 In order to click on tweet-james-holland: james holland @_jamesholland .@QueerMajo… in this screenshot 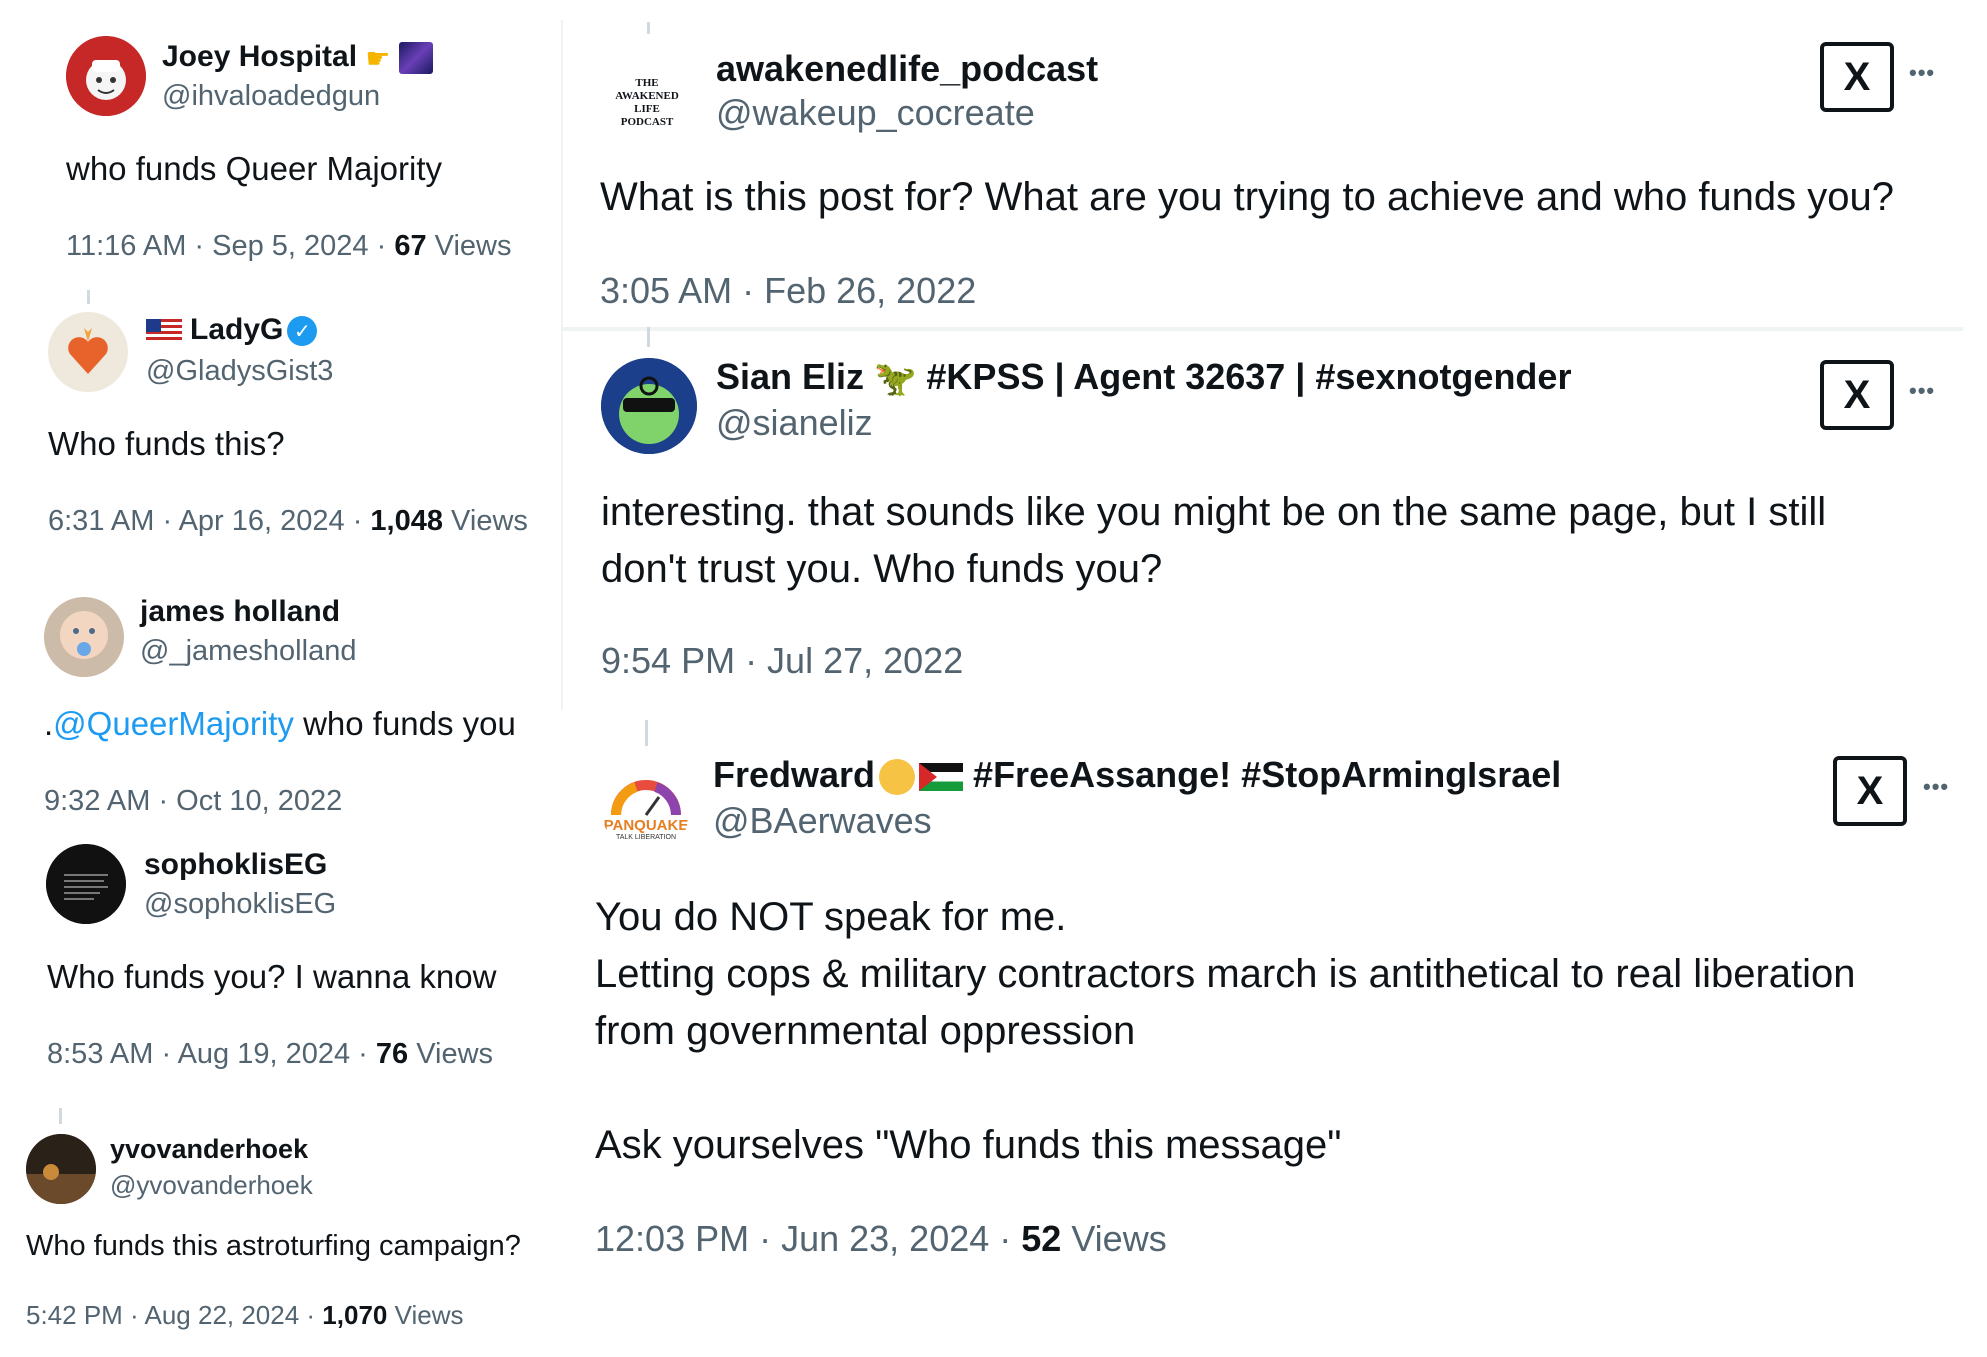, I will do `click(280, 705)`.